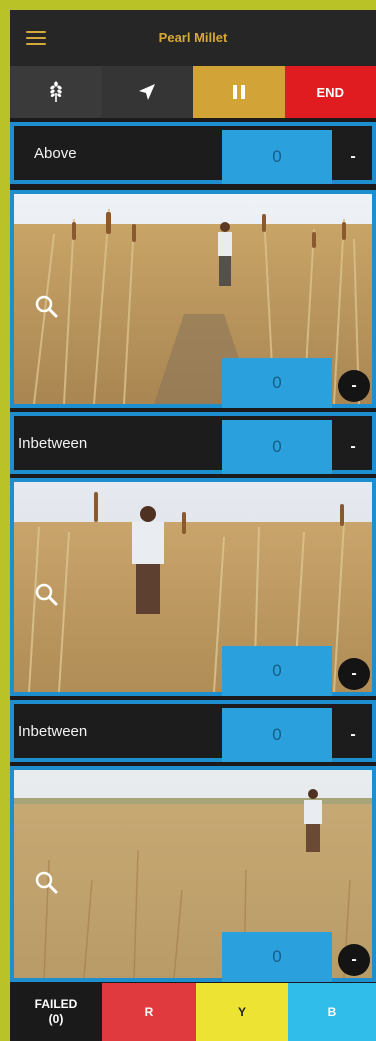 The height and width of the screenshot is (1041, 376). I want to click on pause-icon, so click(238, 92).